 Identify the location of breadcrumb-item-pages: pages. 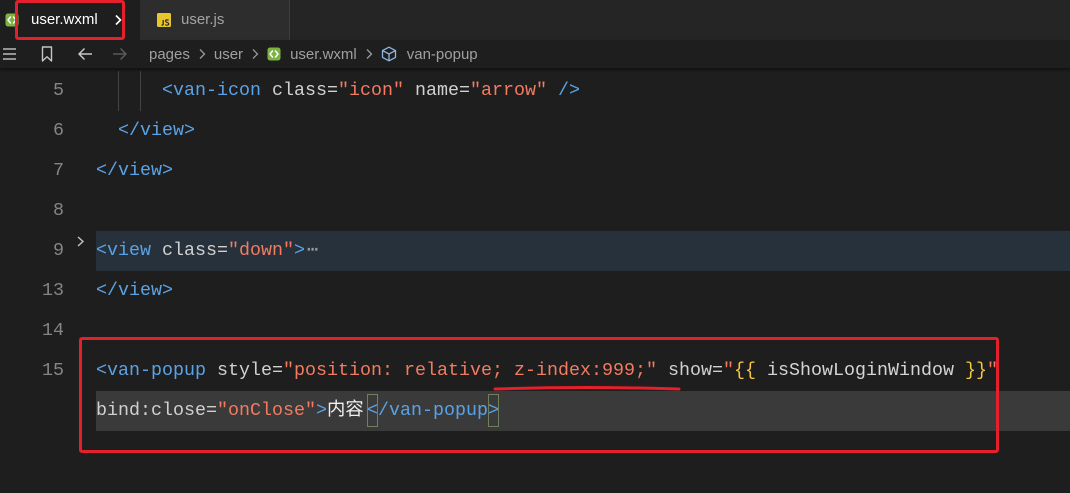
(169, 54).